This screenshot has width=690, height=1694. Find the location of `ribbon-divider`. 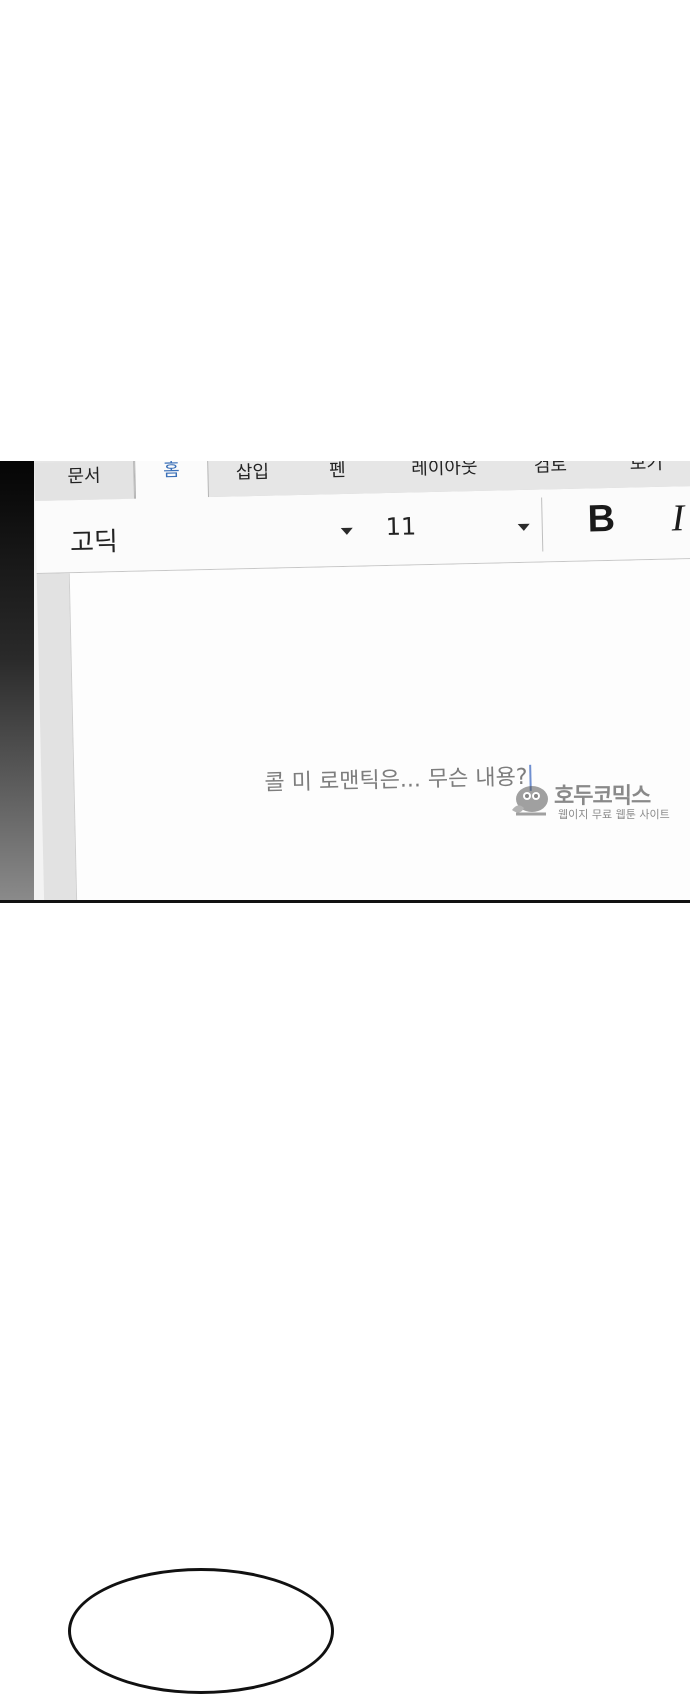

ribbon-divider is located at coordinates (542, 524).